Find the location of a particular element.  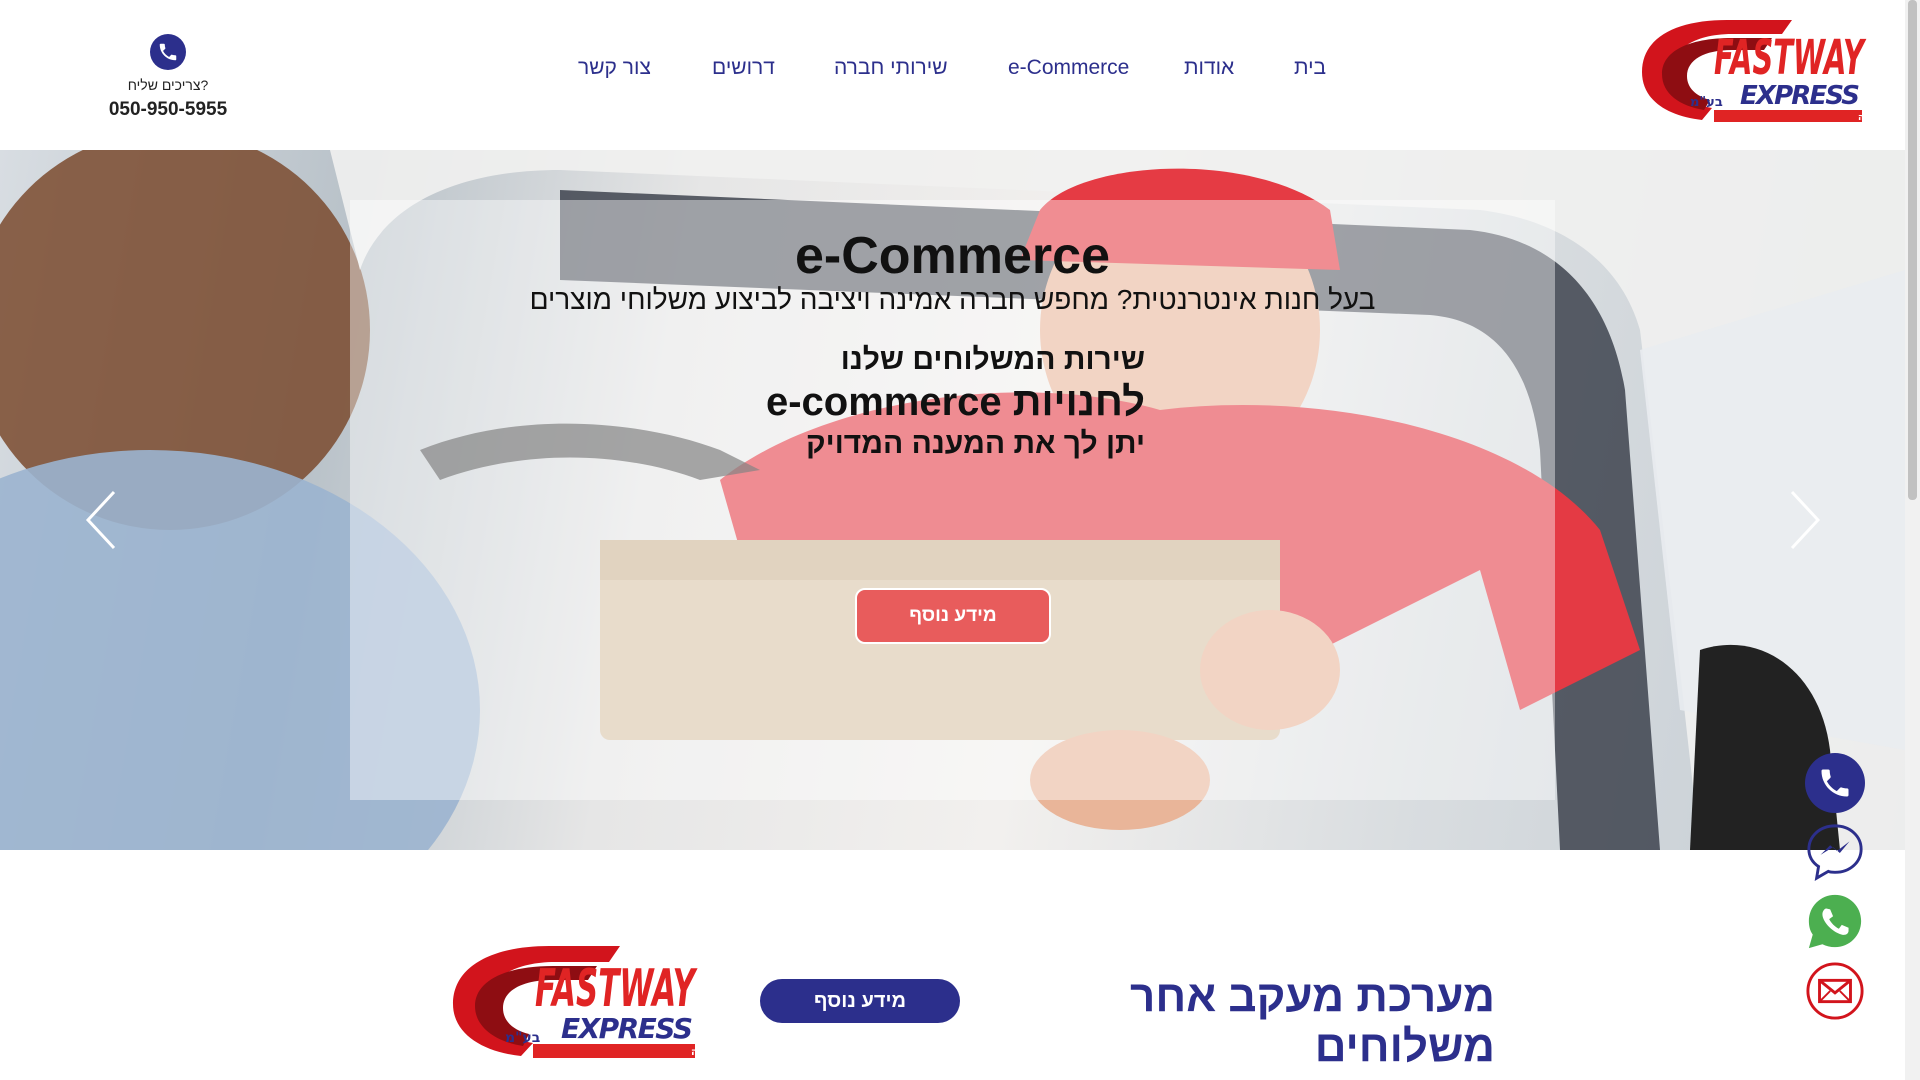

scrollbar-thumb is located at coordinates (1912, 250).